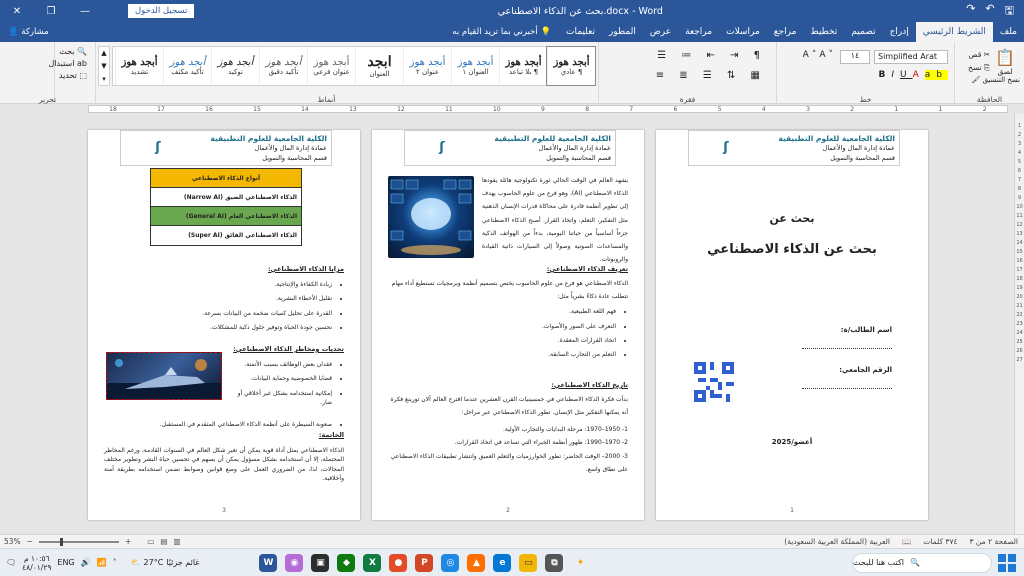 The width and height of the screenshot is (1024, 576). What do you see at coordinates (224, 510) in the screenshot?
I see `page-number: 3` at bounding box center [224, 510].